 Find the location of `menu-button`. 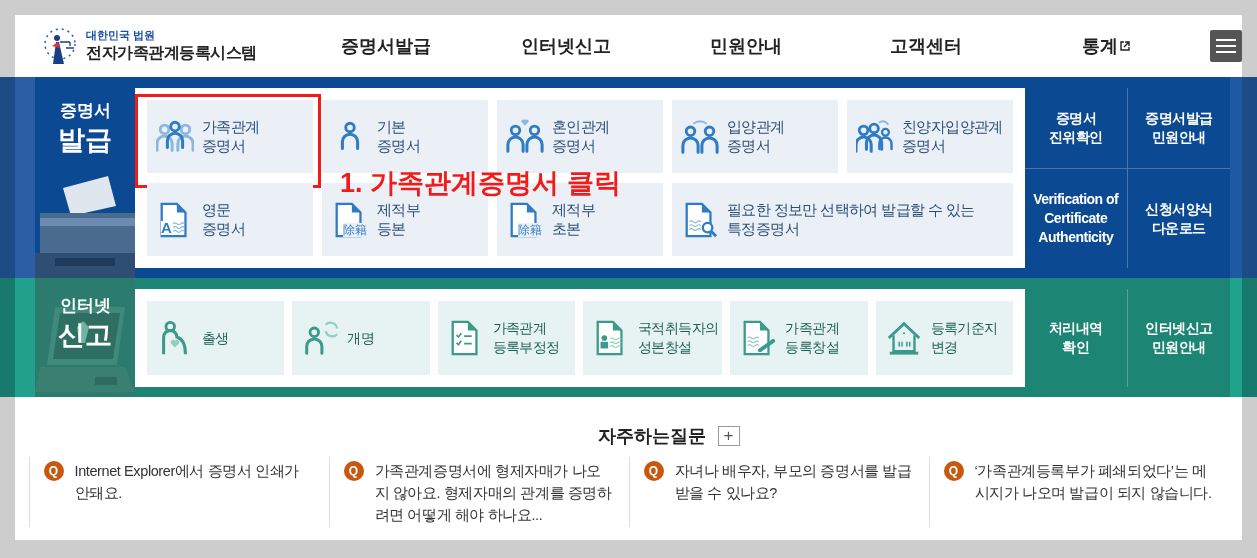

menu-button is located at coordinates (1225, 46).